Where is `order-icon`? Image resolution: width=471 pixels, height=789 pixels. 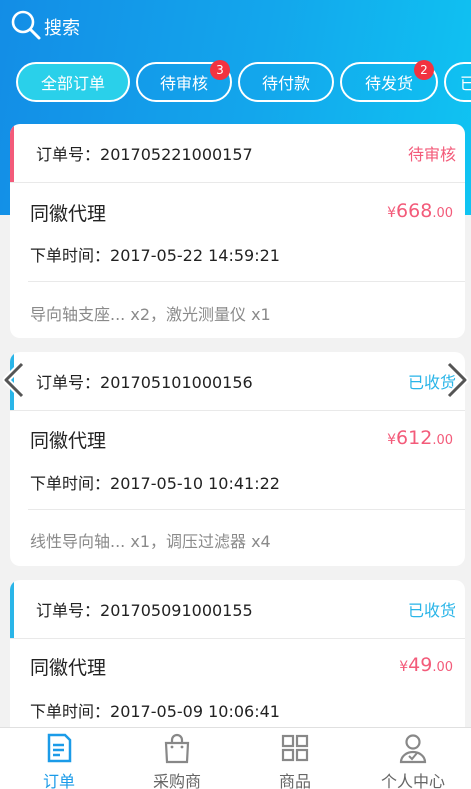
order-icon is located at coordinates (59, 748).